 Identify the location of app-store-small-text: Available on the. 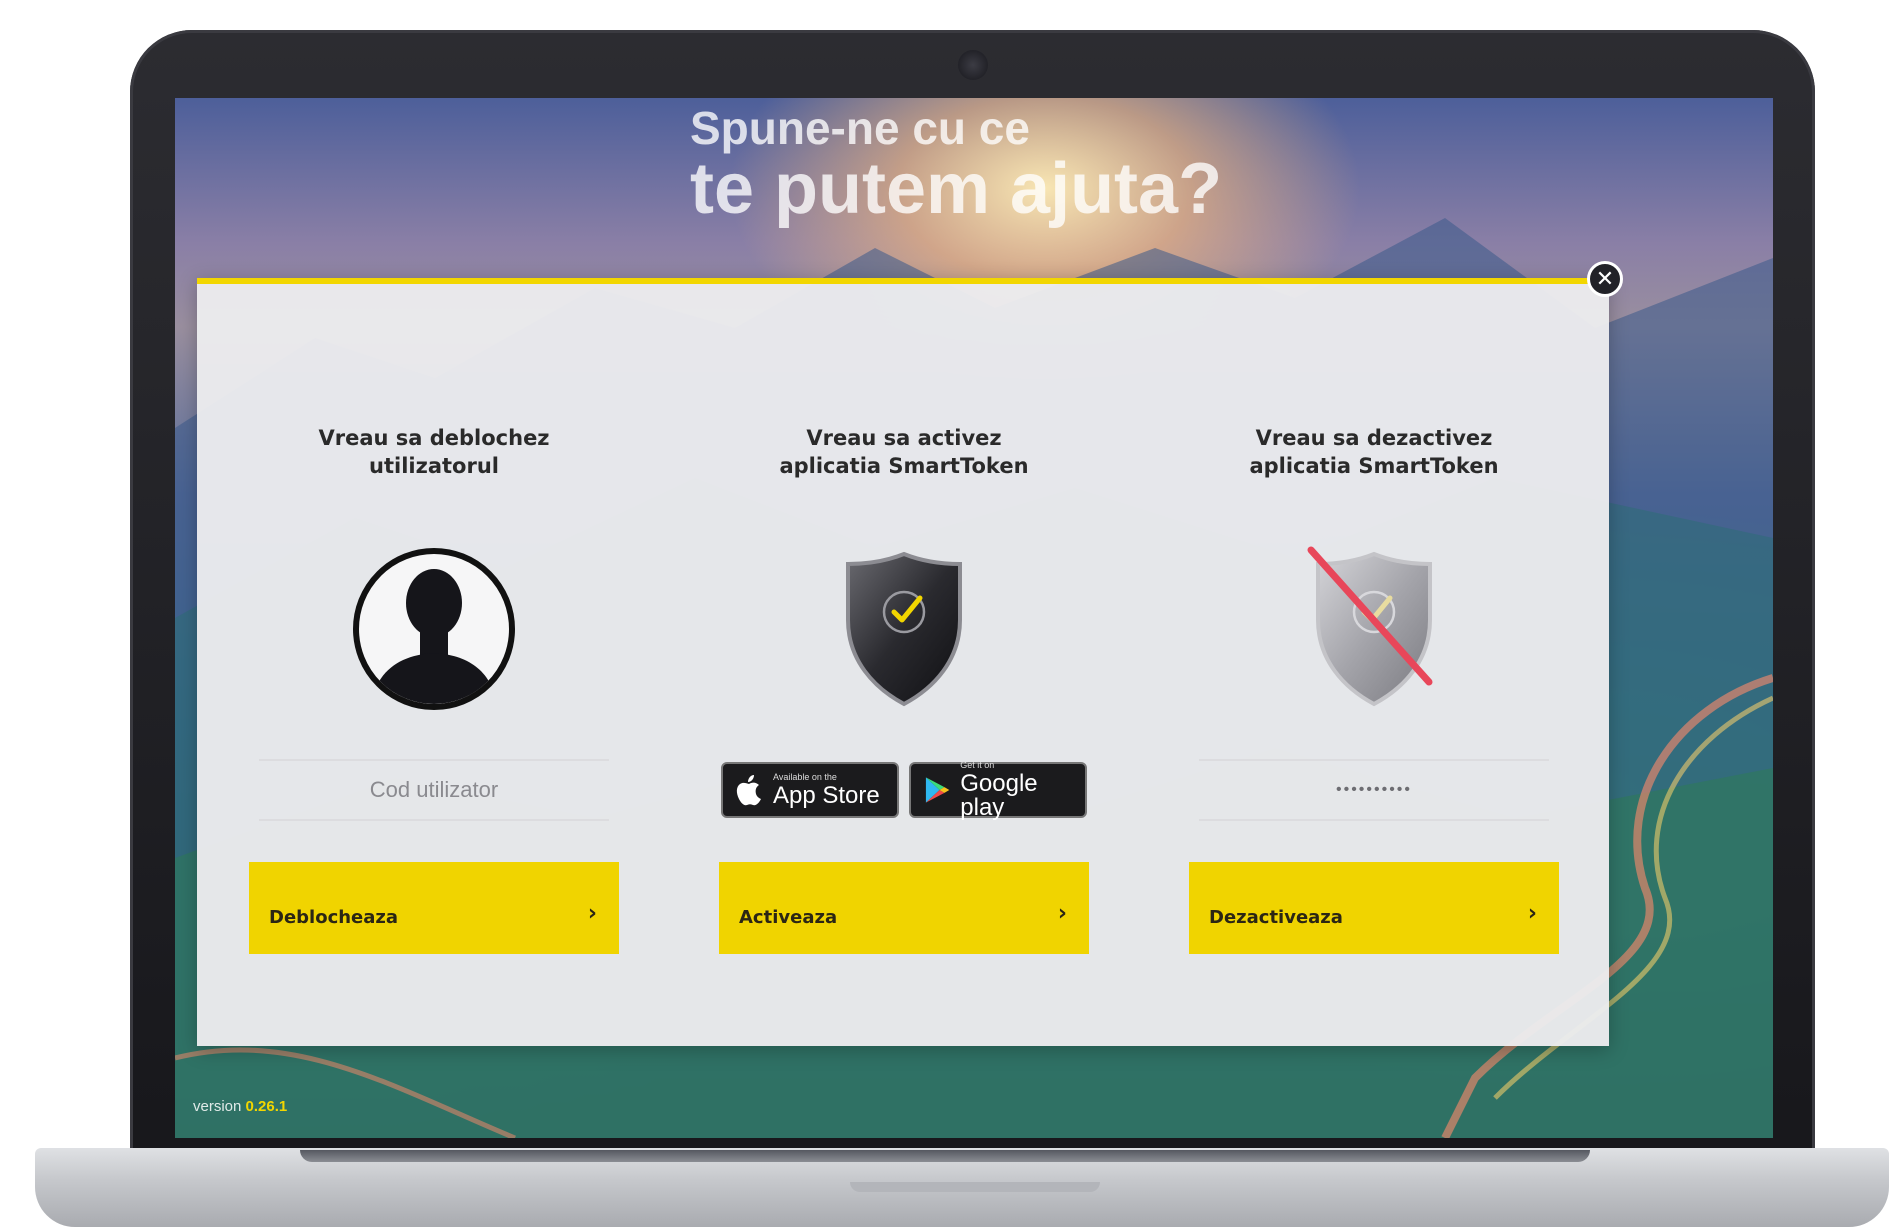
(805, 776).